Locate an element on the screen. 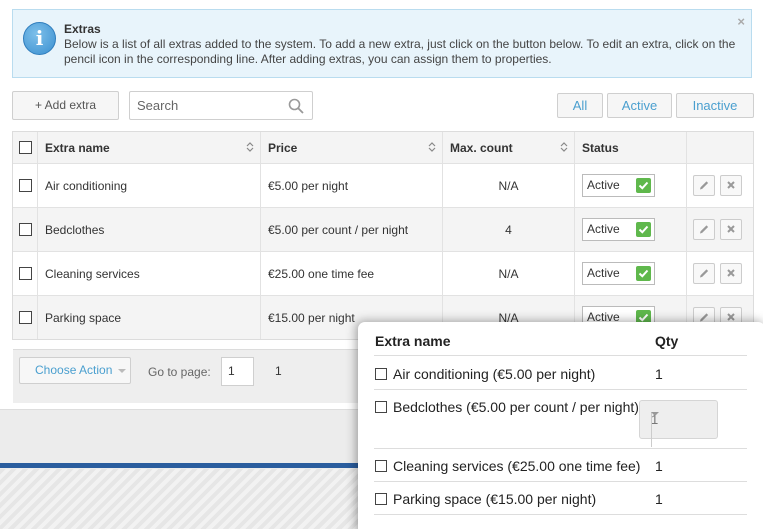  popup-item: Air conditioning (€5.00 per night) 1 is located at coordinates (560, 373).